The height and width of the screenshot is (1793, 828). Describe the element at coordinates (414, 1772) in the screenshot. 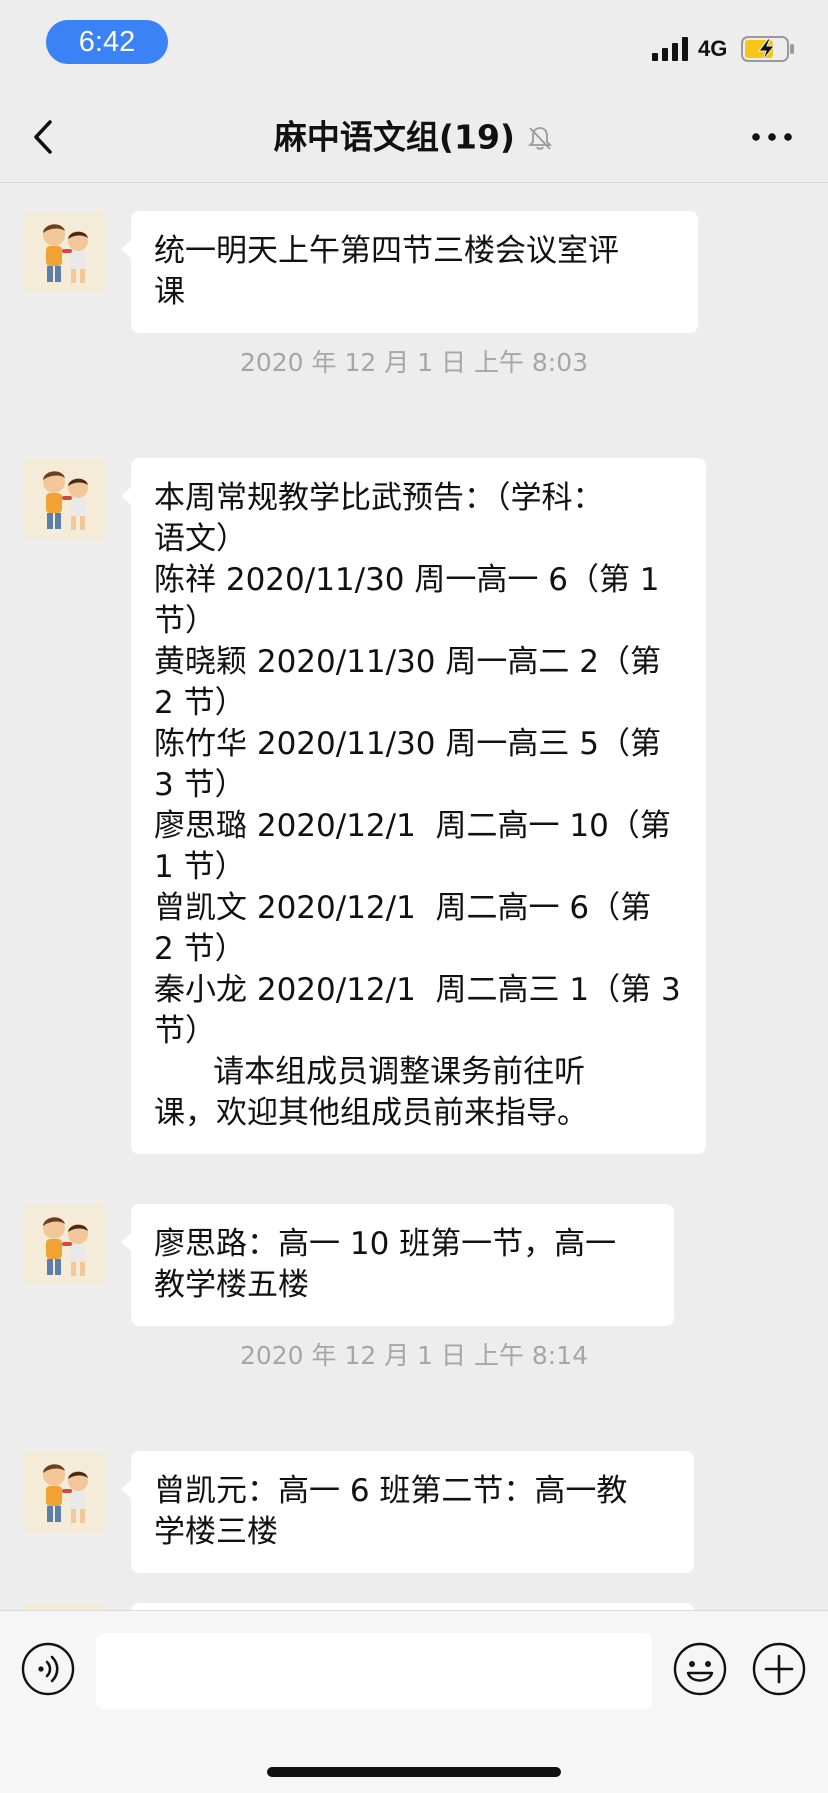

I see `home-indicator` at that location.